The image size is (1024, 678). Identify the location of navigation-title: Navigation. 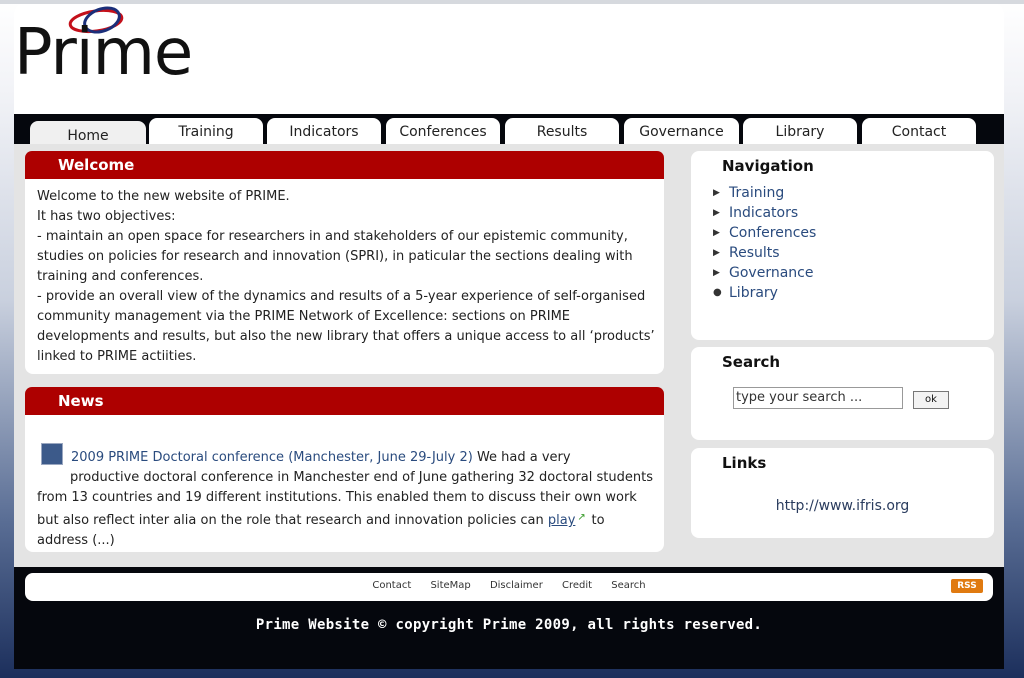
(768, 166).